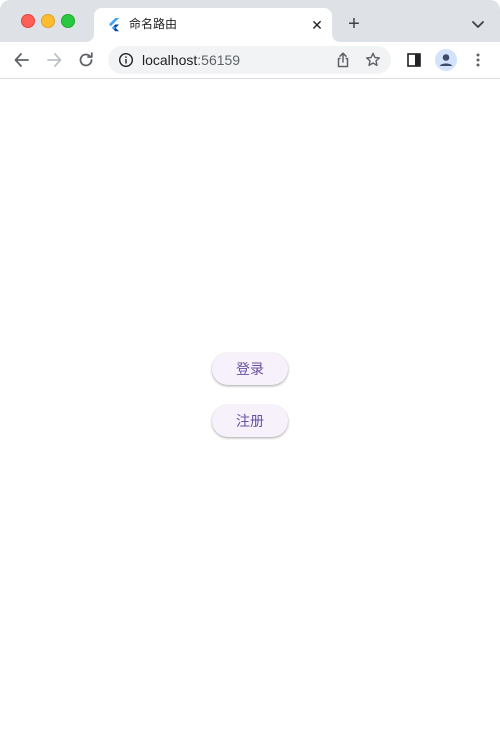 The width and height of the screenshot is (500, 731). I want to click on arrow-left-icon, so click(21, 60).